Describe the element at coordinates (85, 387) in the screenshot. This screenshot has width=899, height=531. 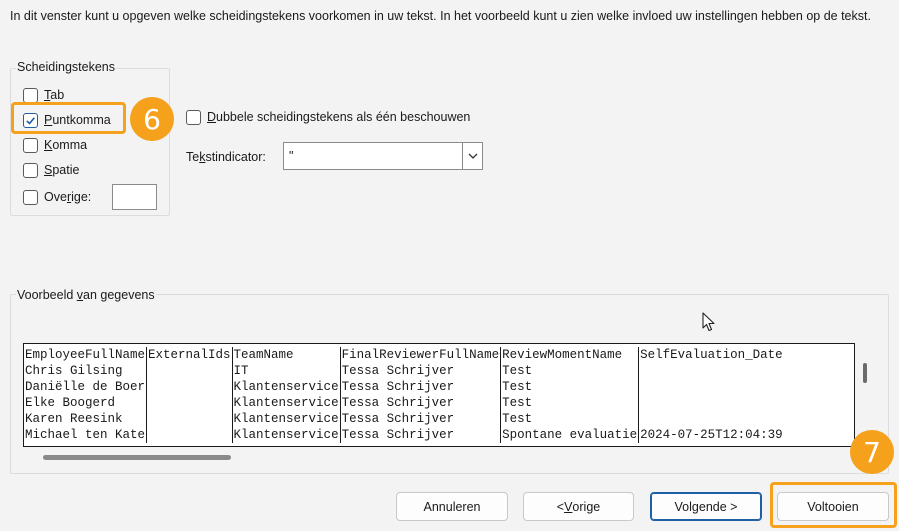
I see `table-cell: Daniëlle de Boer` at that location.